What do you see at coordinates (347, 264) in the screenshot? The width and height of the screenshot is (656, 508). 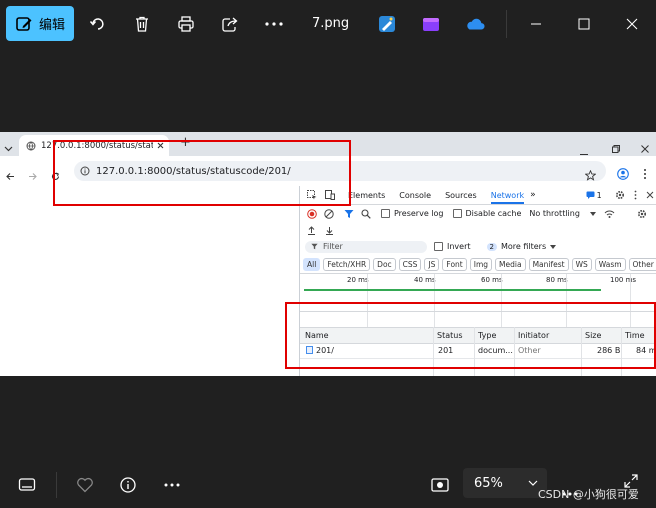 I see `type-filter-fetch-xhr: Fetch/XHR` at bounding box center [347, 264].